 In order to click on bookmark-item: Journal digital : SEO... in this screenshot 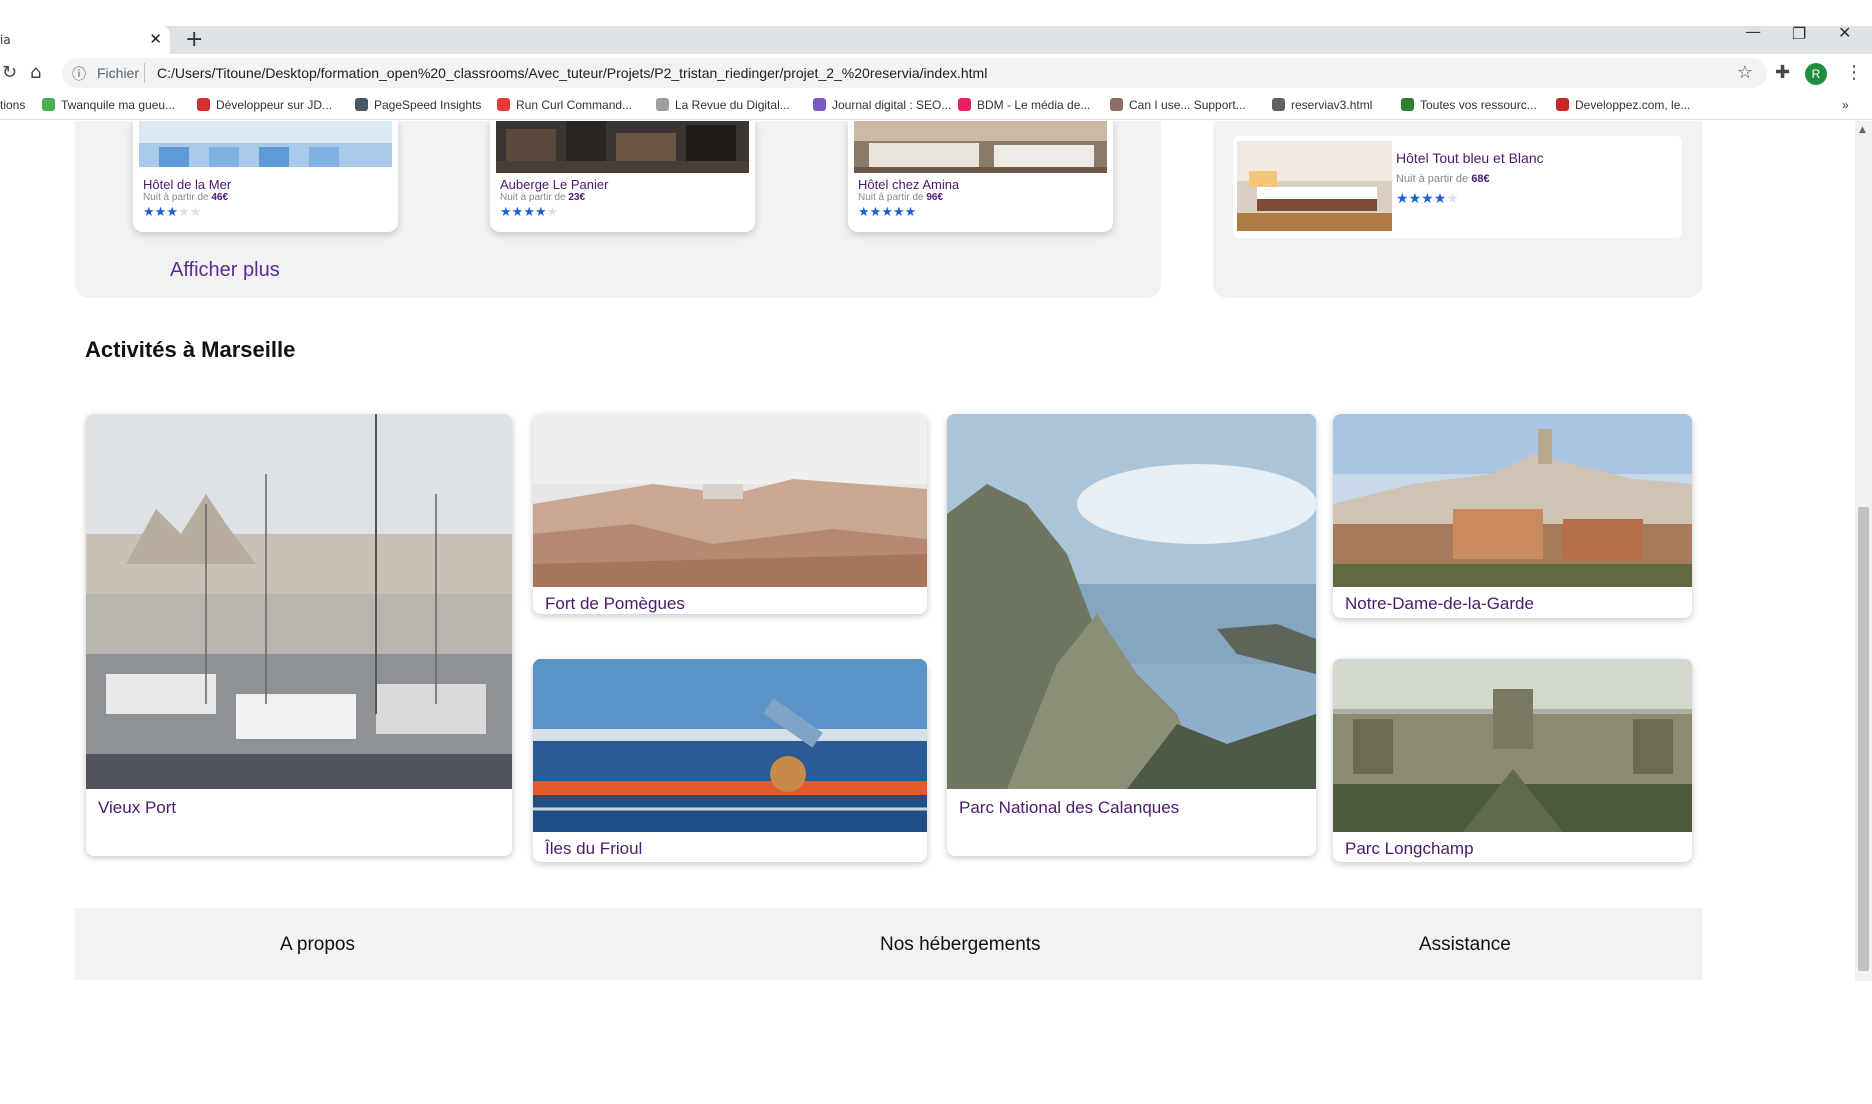, I will do `click(882, 105)`.